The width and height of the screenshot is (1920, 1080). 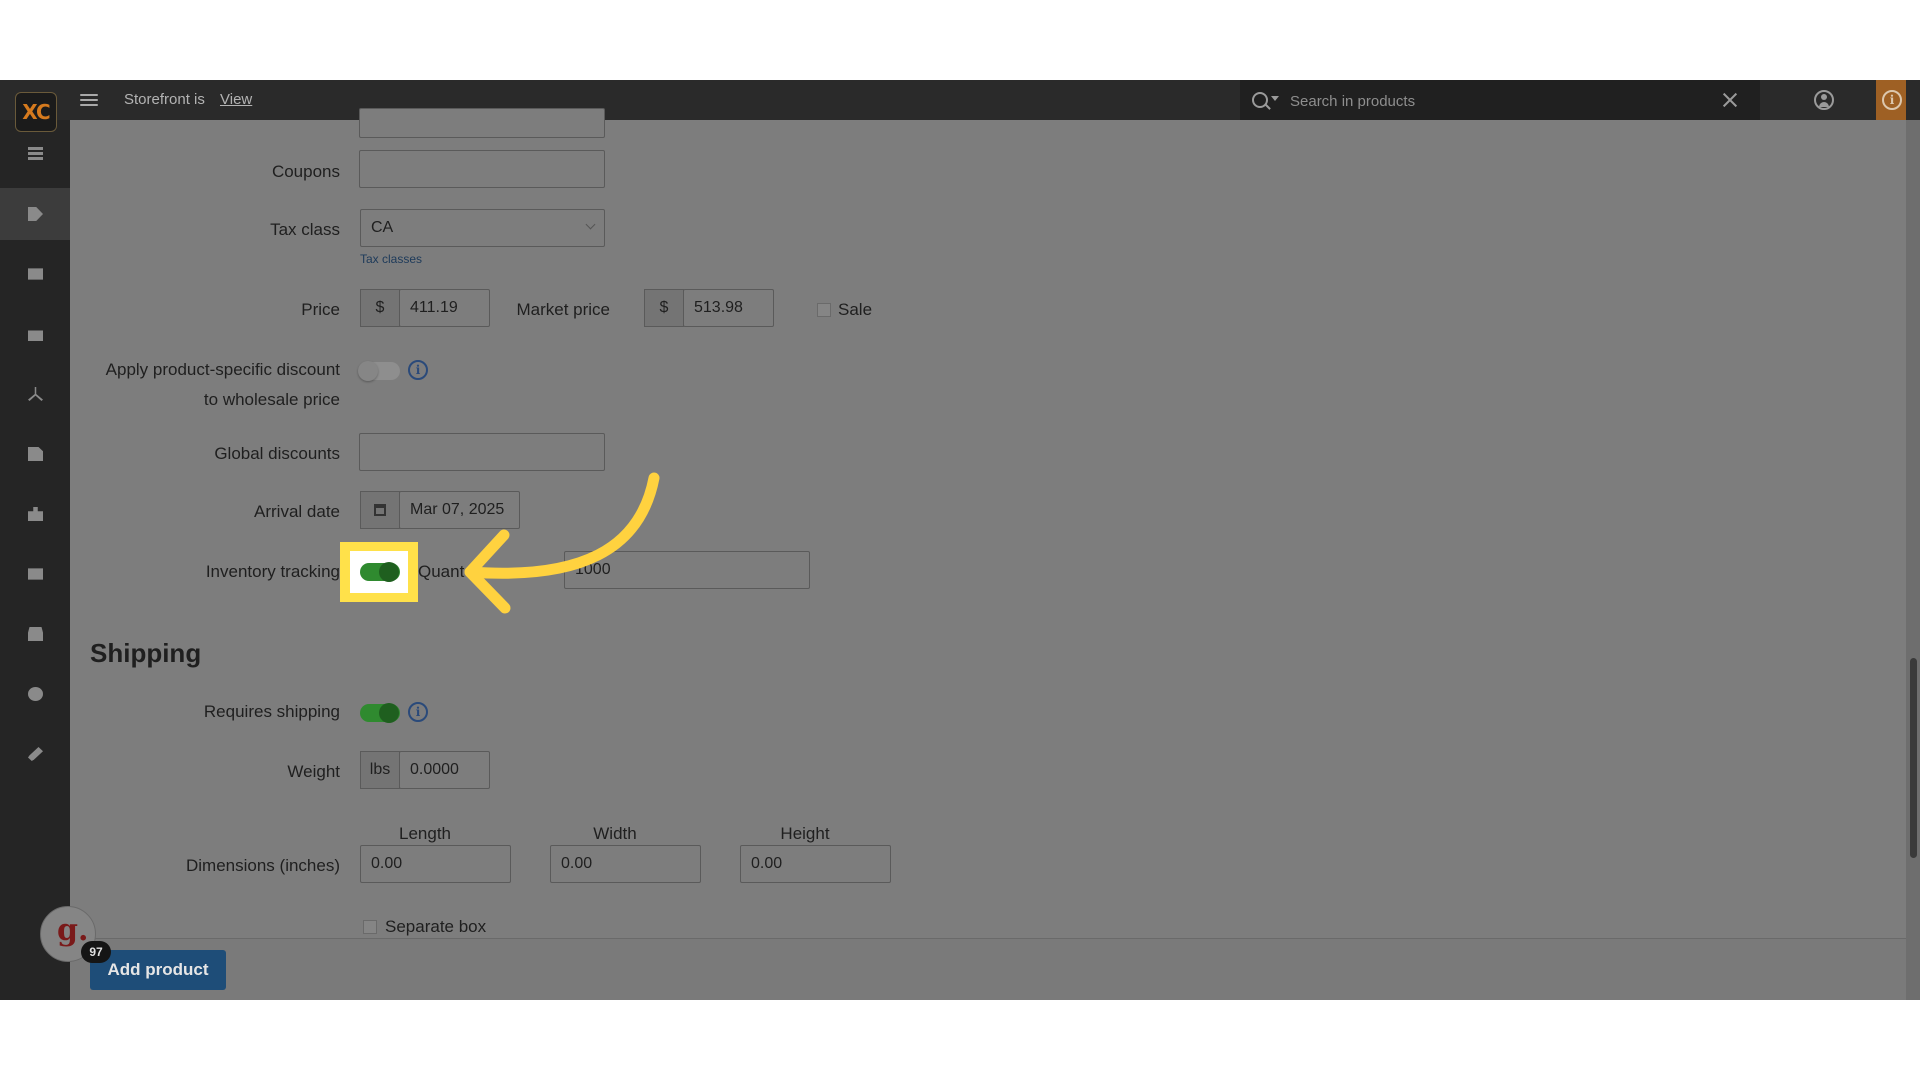 What do you see at coordinates (562, 543) in the screenshot?
I see `annotation-arrow` at bounding box center [562, 543].